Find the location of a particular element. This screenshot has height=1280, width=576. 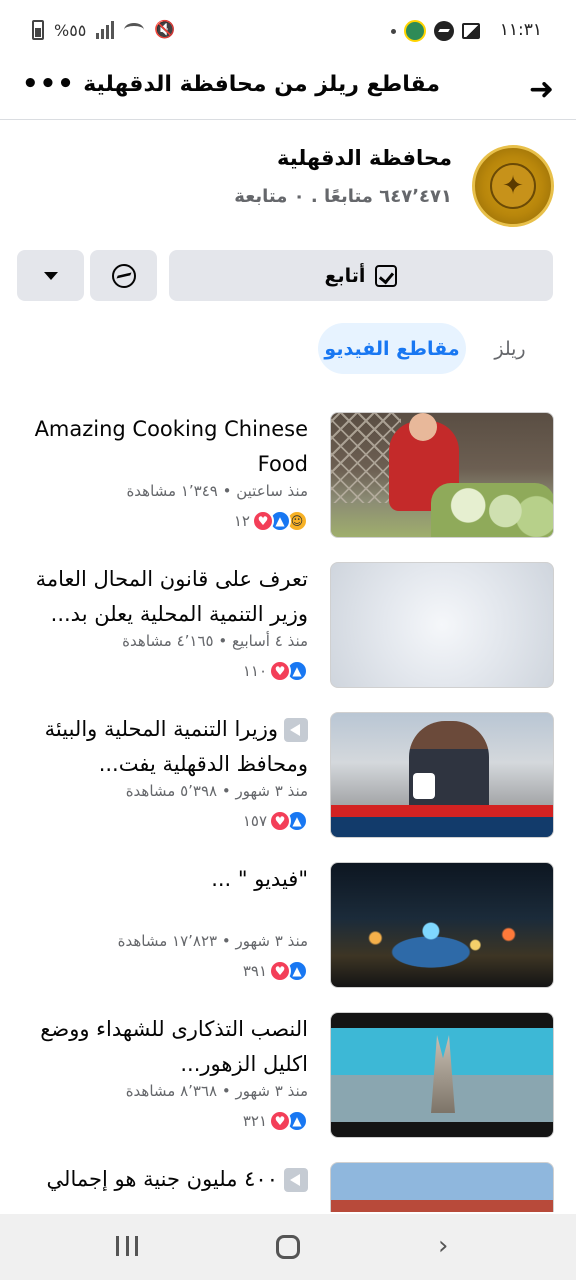

video-reactions: ▲ ♥ ٣٢١ is located at coordinates (275, 1121).